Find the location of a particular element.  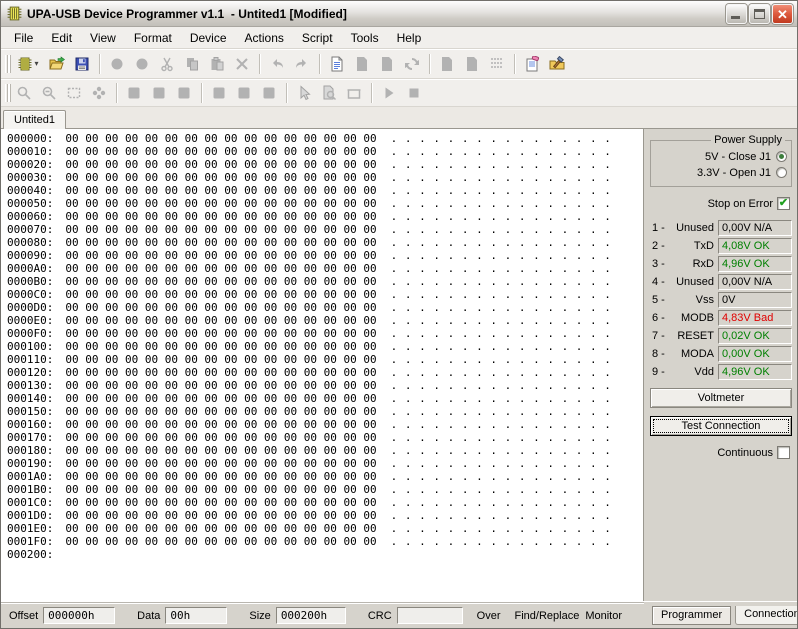

dot-grid-button is located at coordinates (497, 63).